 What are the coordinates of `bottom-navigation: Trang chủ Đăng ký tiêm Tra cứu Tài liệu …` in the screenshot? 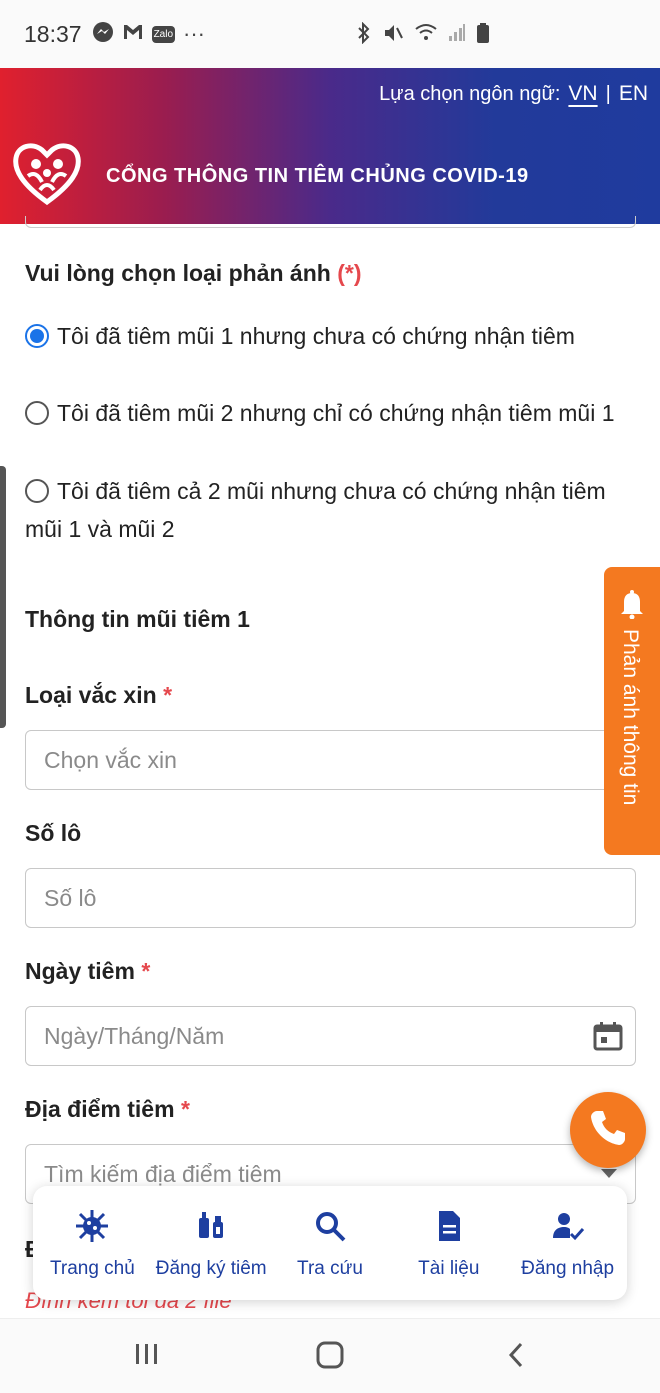 It's located at (330, 1243).